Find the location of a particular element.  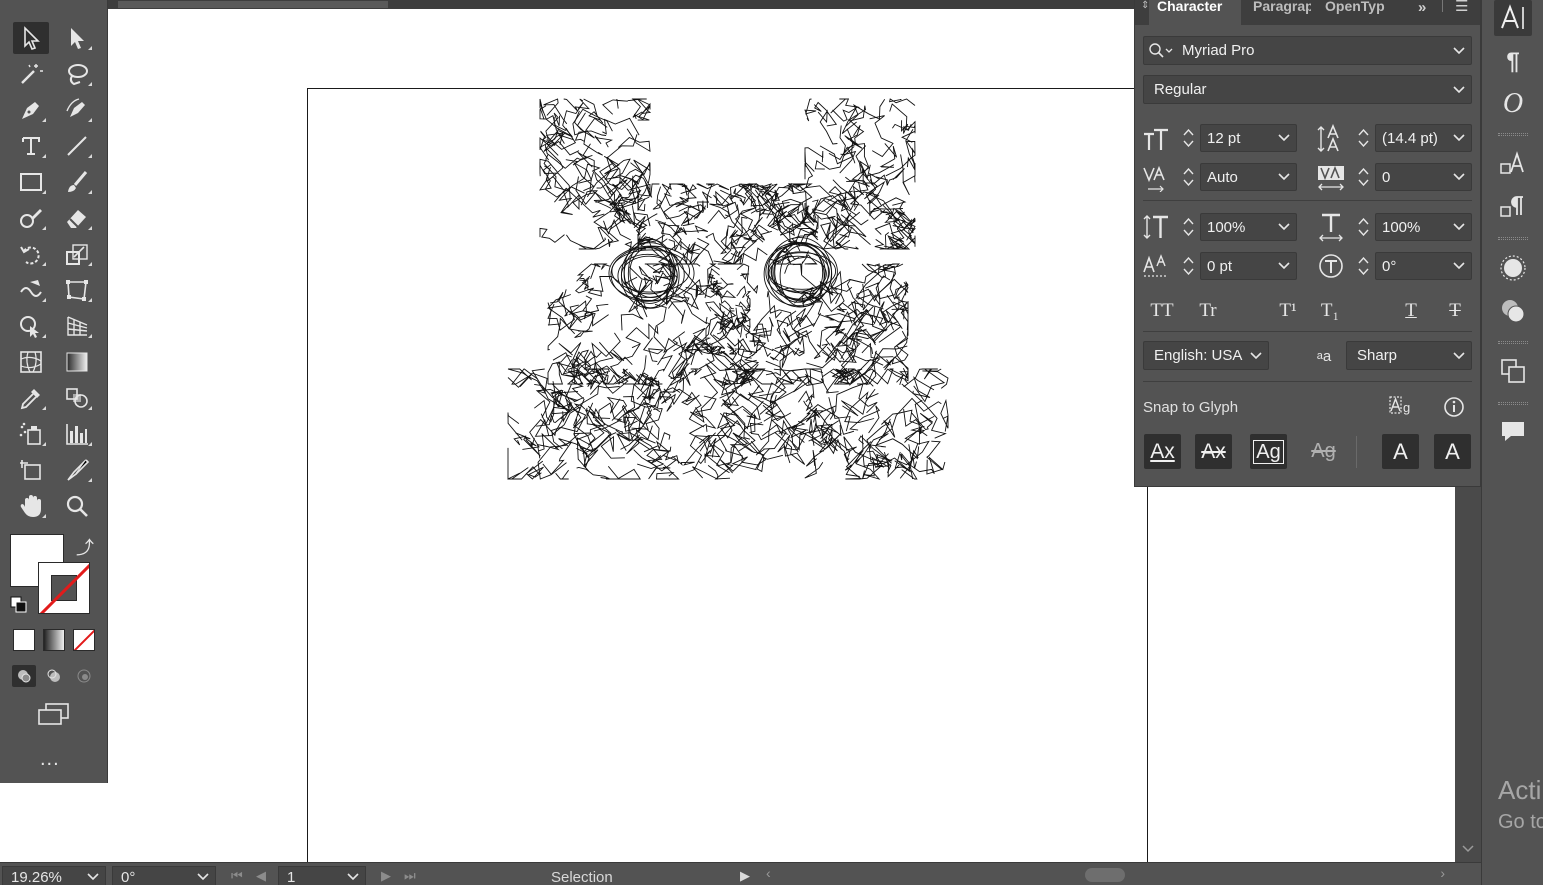

default-colors-icon is located at coordinates (19, 605).